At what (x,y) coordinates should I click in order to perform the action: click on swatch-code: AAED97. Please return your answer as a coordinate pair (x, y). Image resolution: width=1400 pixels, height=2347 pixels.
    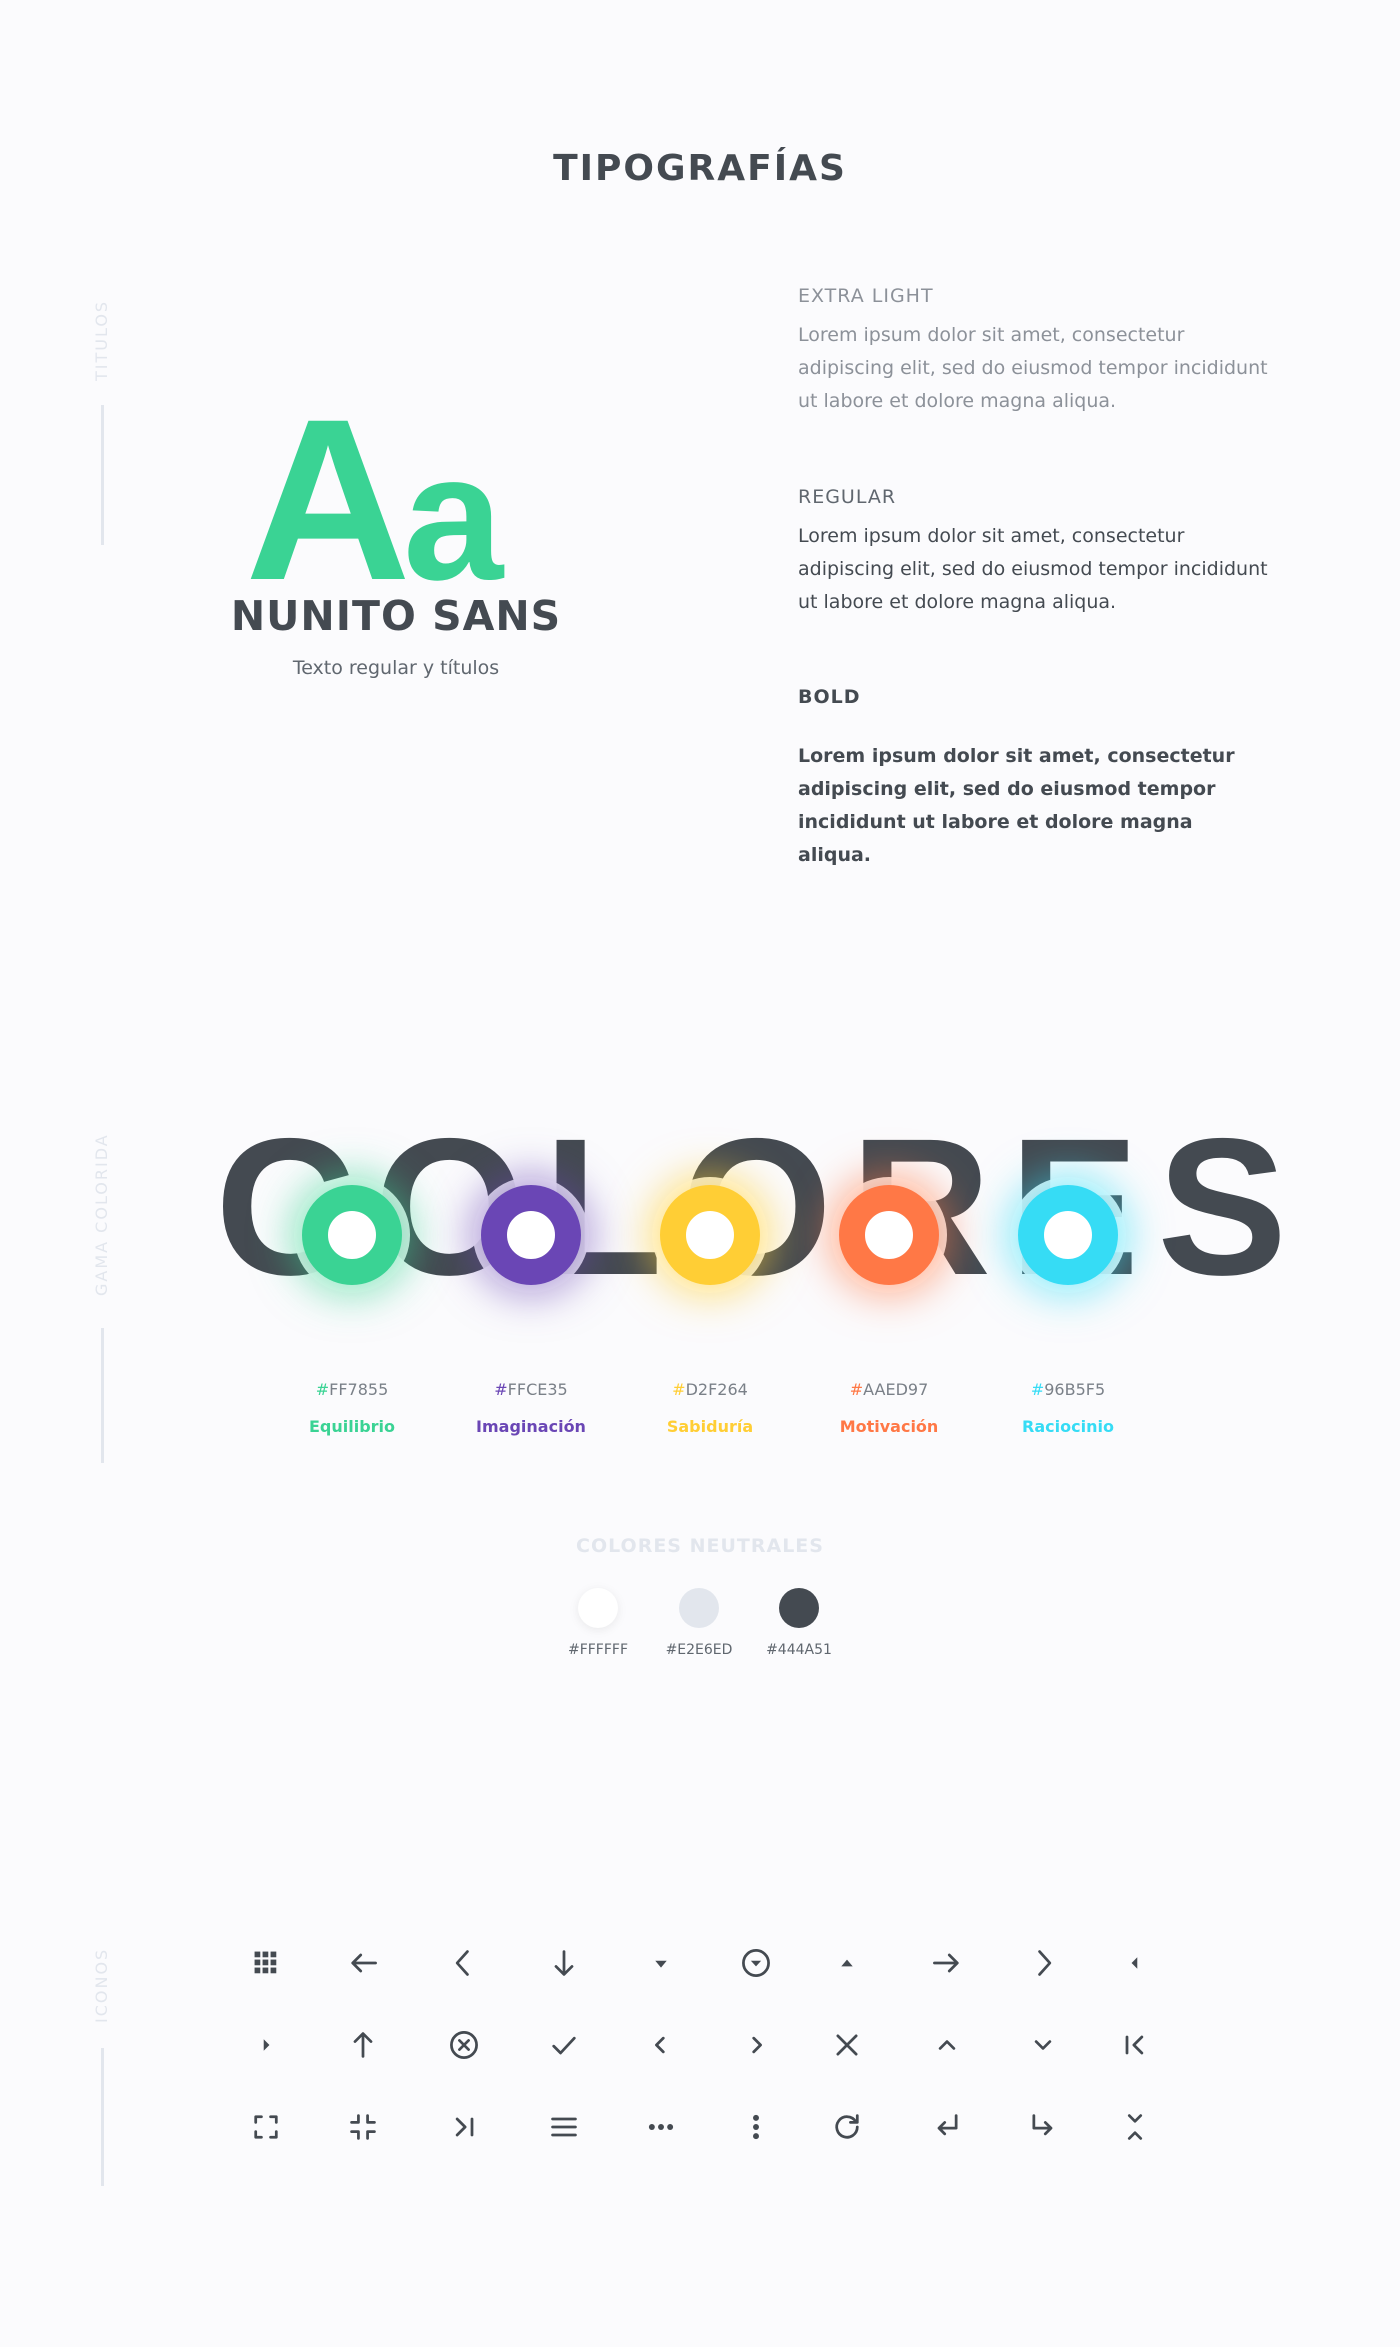
    Looking at the image, I should click on (896, 1389).